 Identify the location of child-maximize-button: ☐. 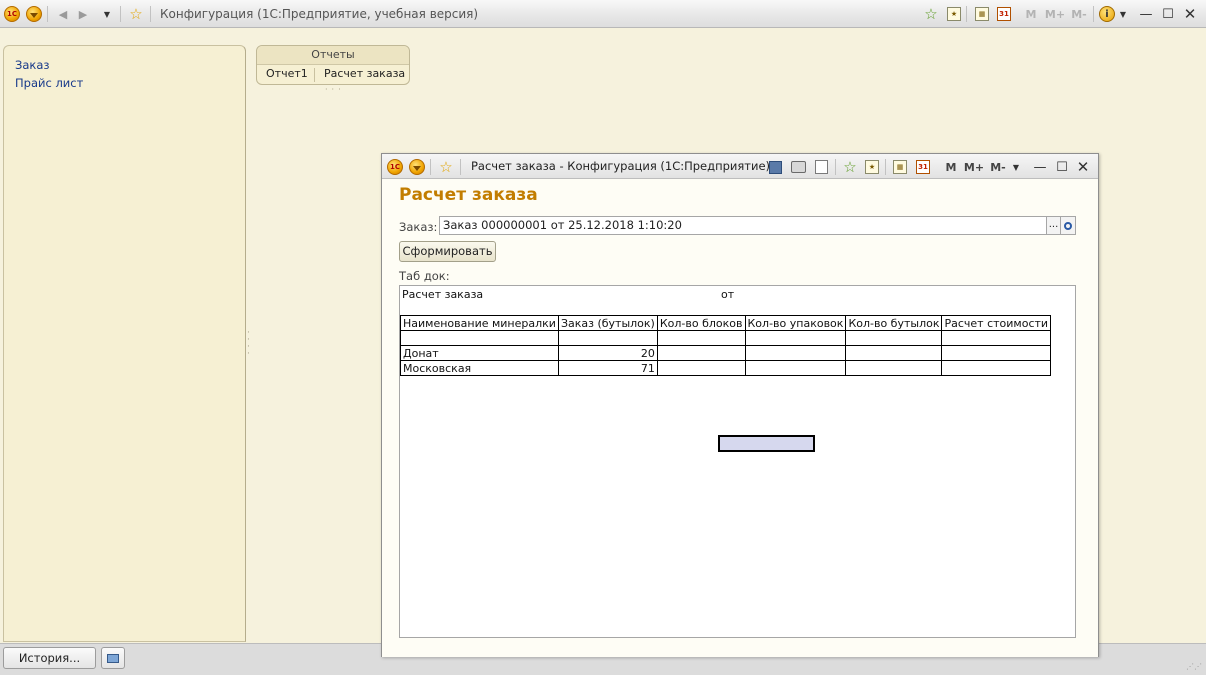
(1062, 167).